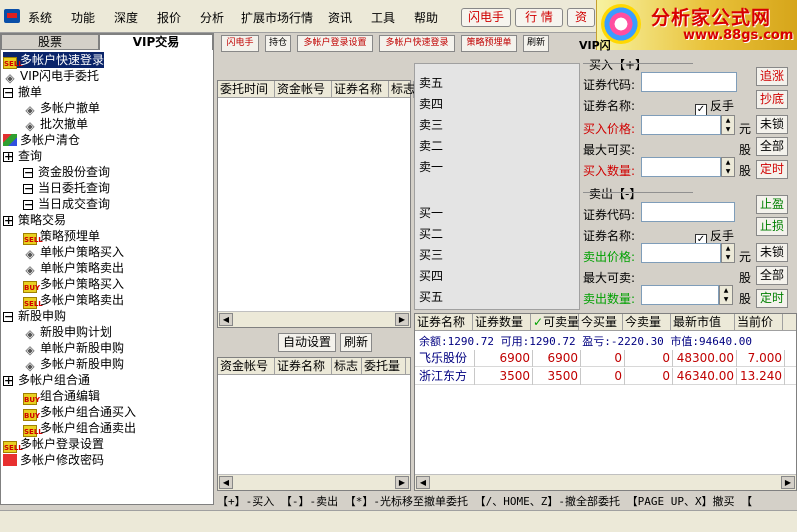 This screenshot has width=797, height=532. What do you see at coordinates (307, 342) in the screenshot?
I see `auto-setting-button: 自动设置` at bounding box center [307, 342].